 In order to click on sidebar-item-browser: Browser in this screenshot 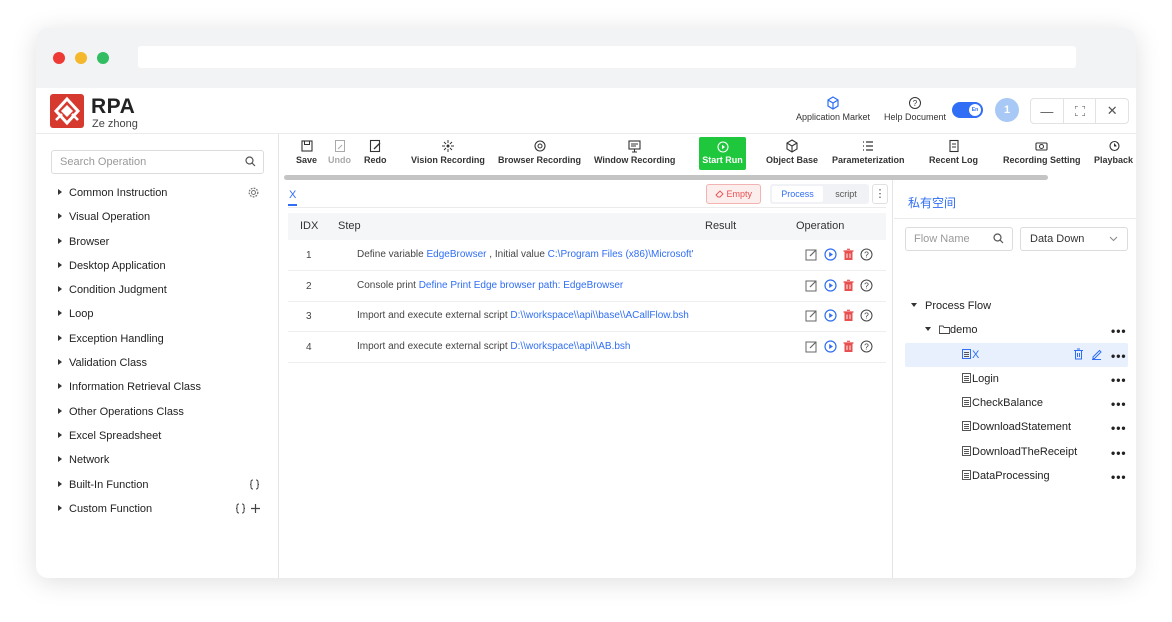, I will do `click(83, 242)`.